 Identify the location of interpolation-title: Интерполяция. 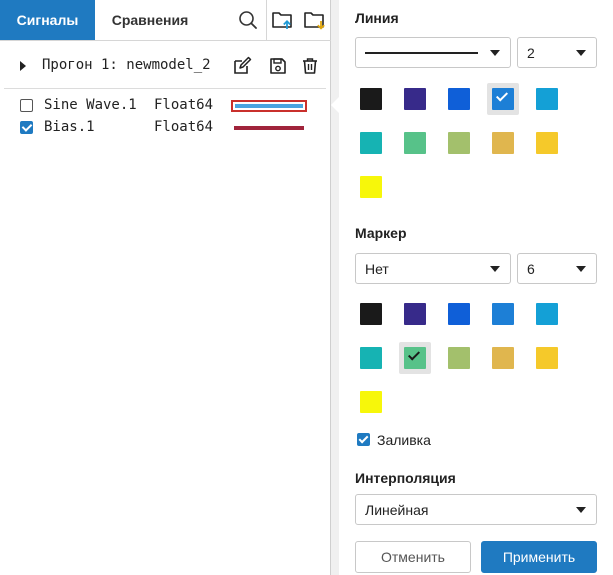
(405, 478).